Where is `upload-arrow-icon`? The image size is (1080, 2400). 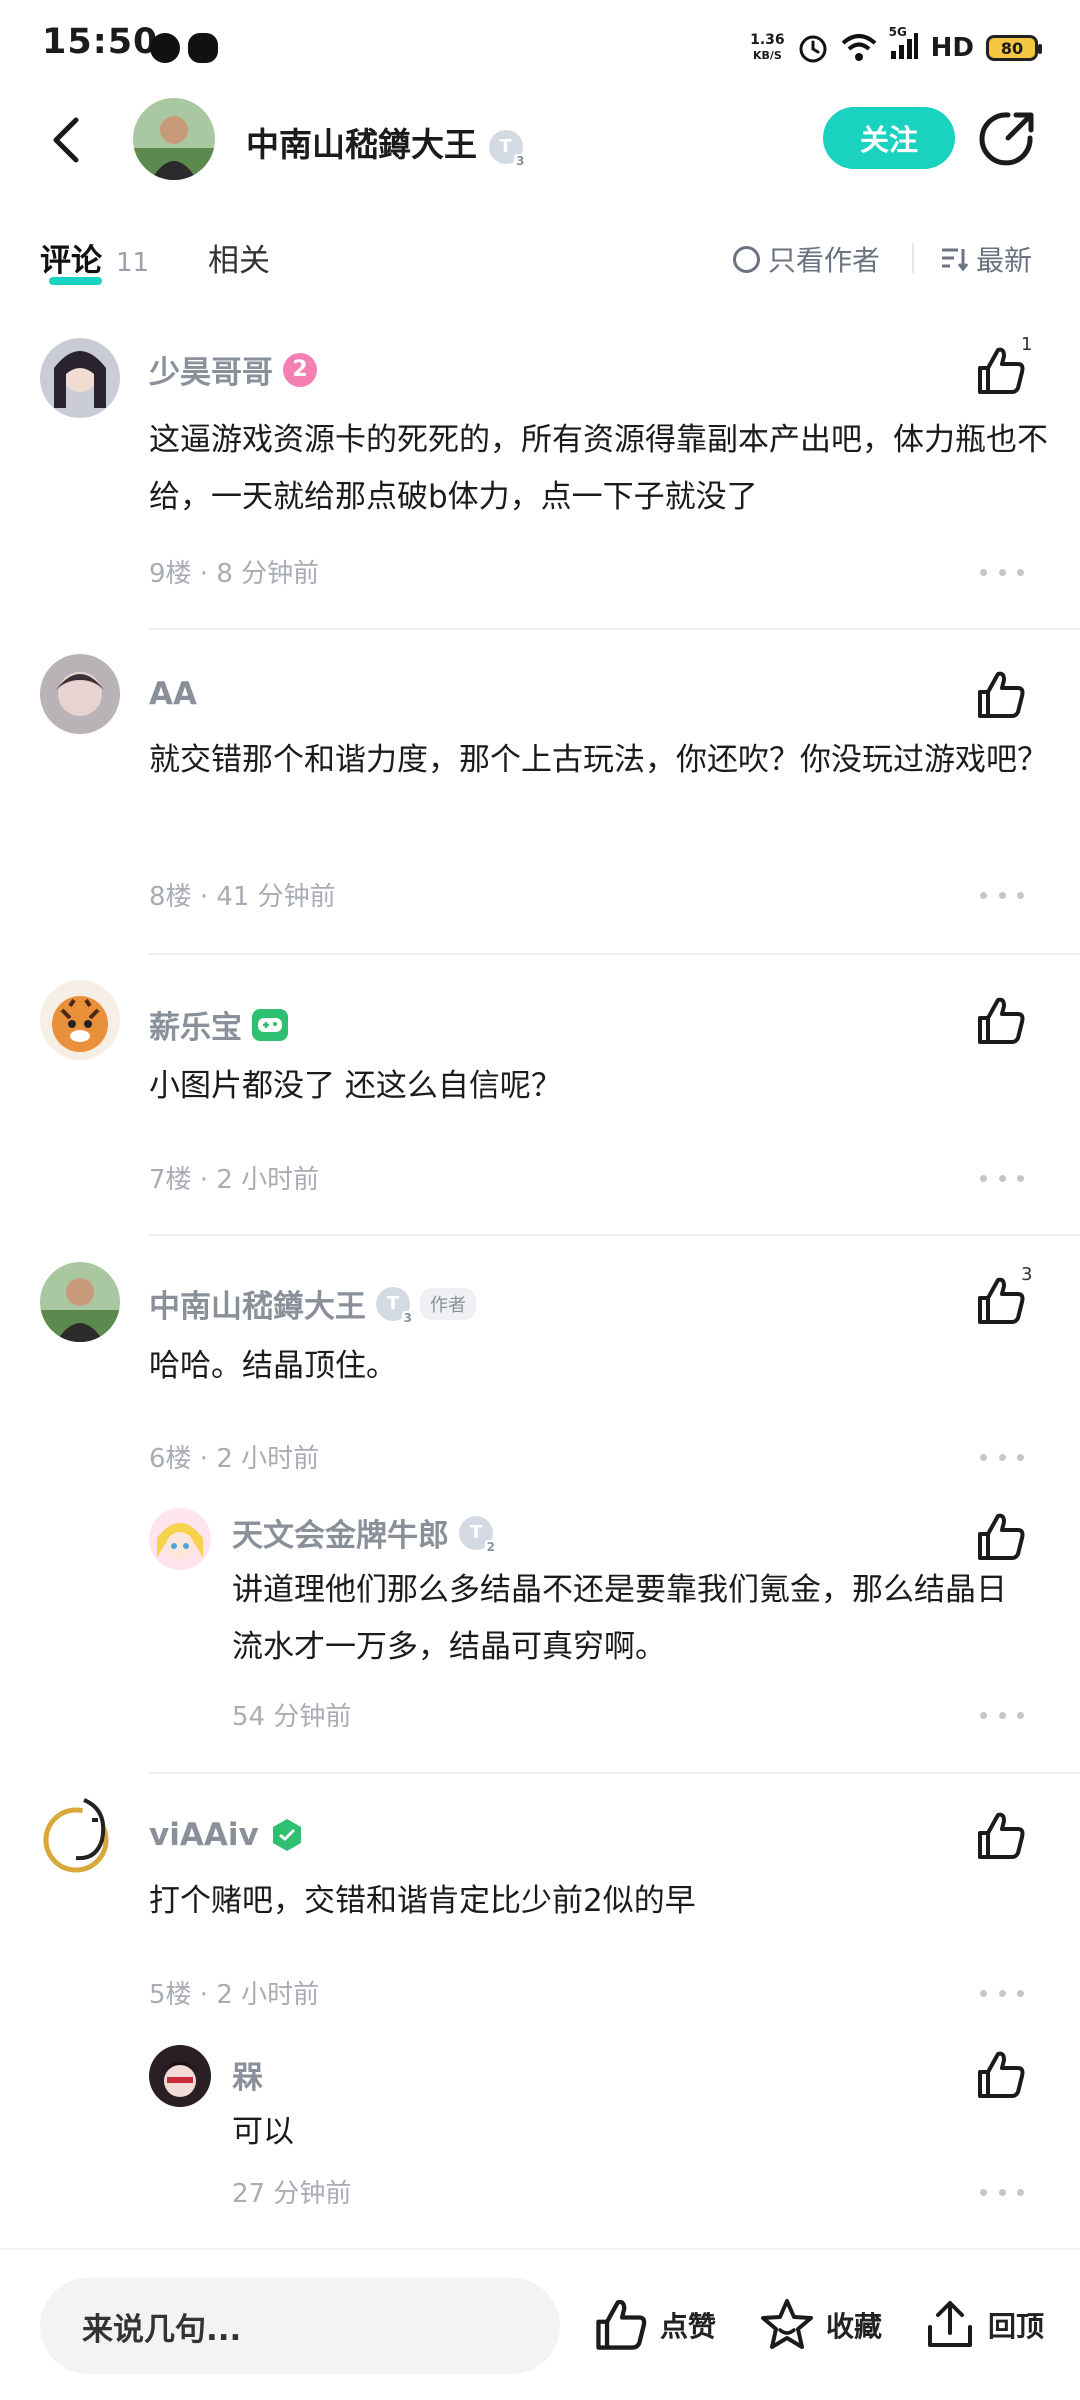
upload-arrow-icon is located at coordinates (950, 2324).